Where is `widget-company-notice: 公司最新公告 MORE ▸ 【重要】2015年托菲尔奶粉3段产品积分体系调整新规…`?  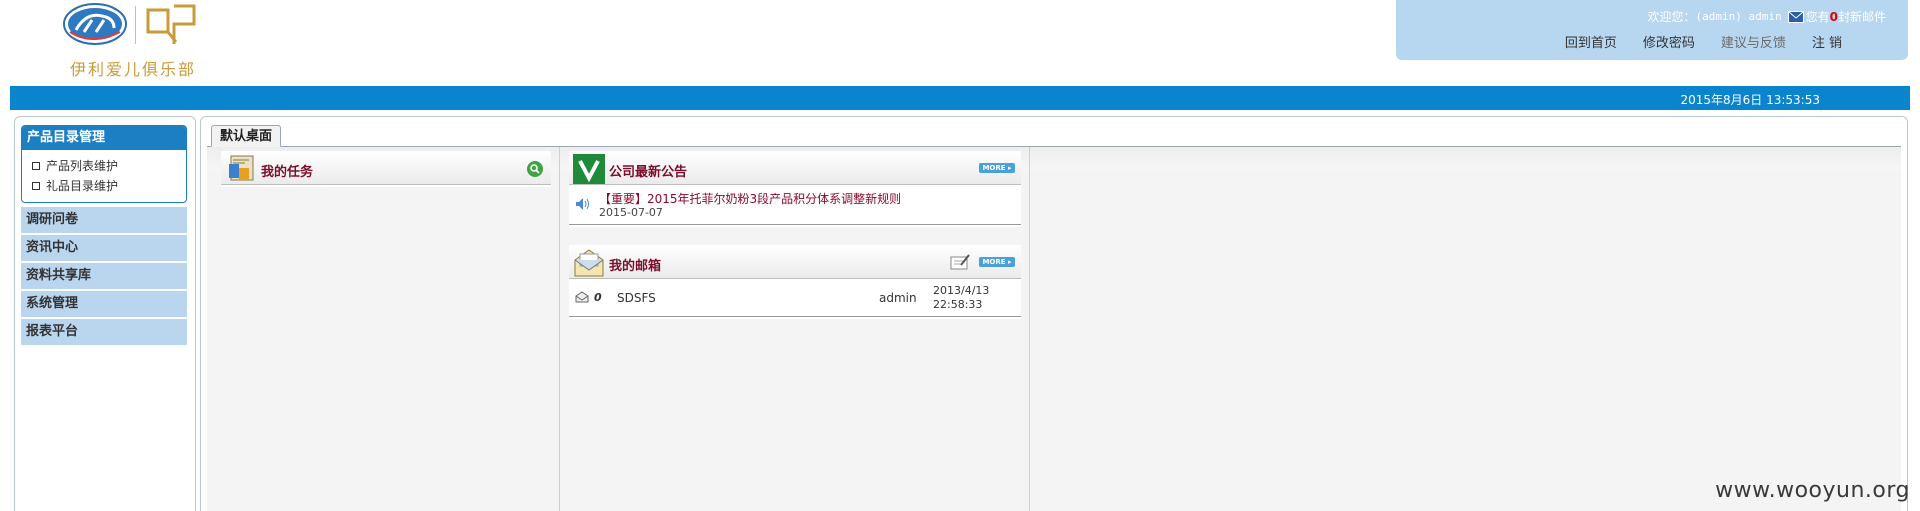 widget-company-notice: 公司最新公告 MORE ▸ 【重要】2015年托菲尔奶粉3段产品积分体系调整新规… is located at coordinates (795, 189).